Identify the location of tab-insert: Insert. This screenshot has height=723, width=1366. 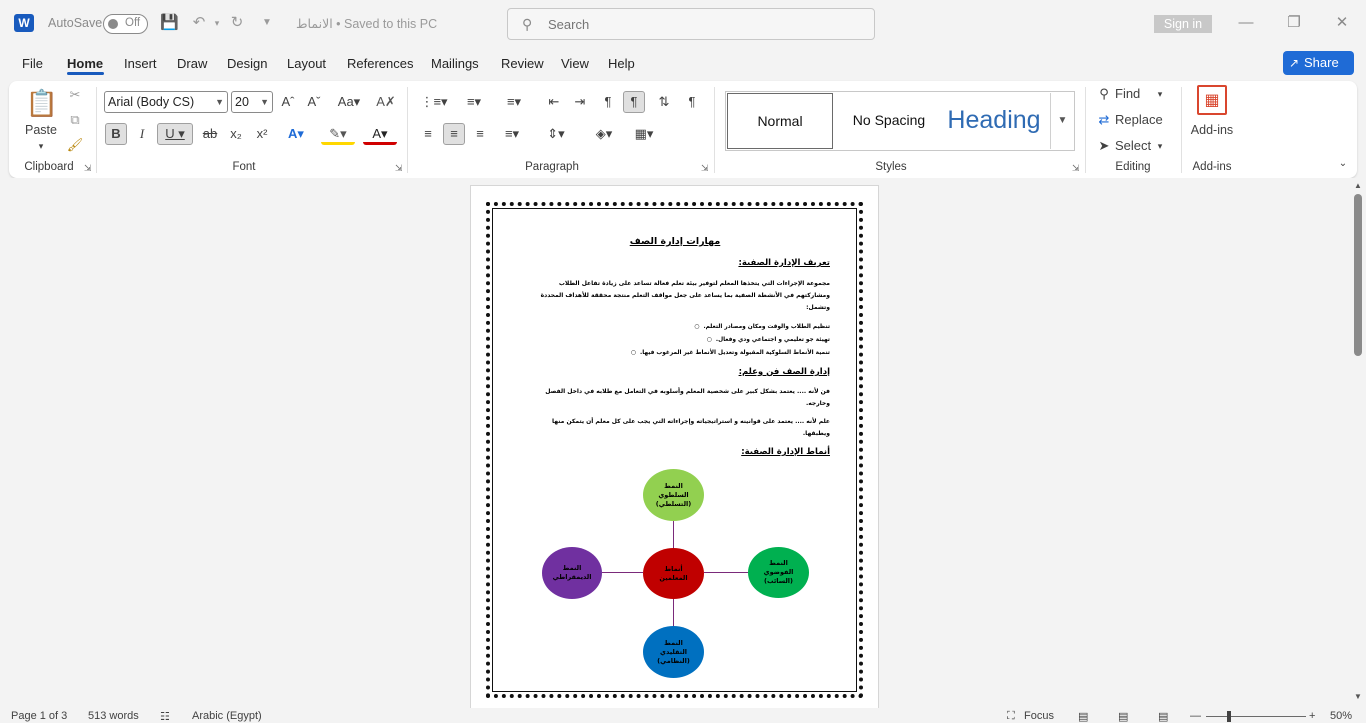
(140, 63).